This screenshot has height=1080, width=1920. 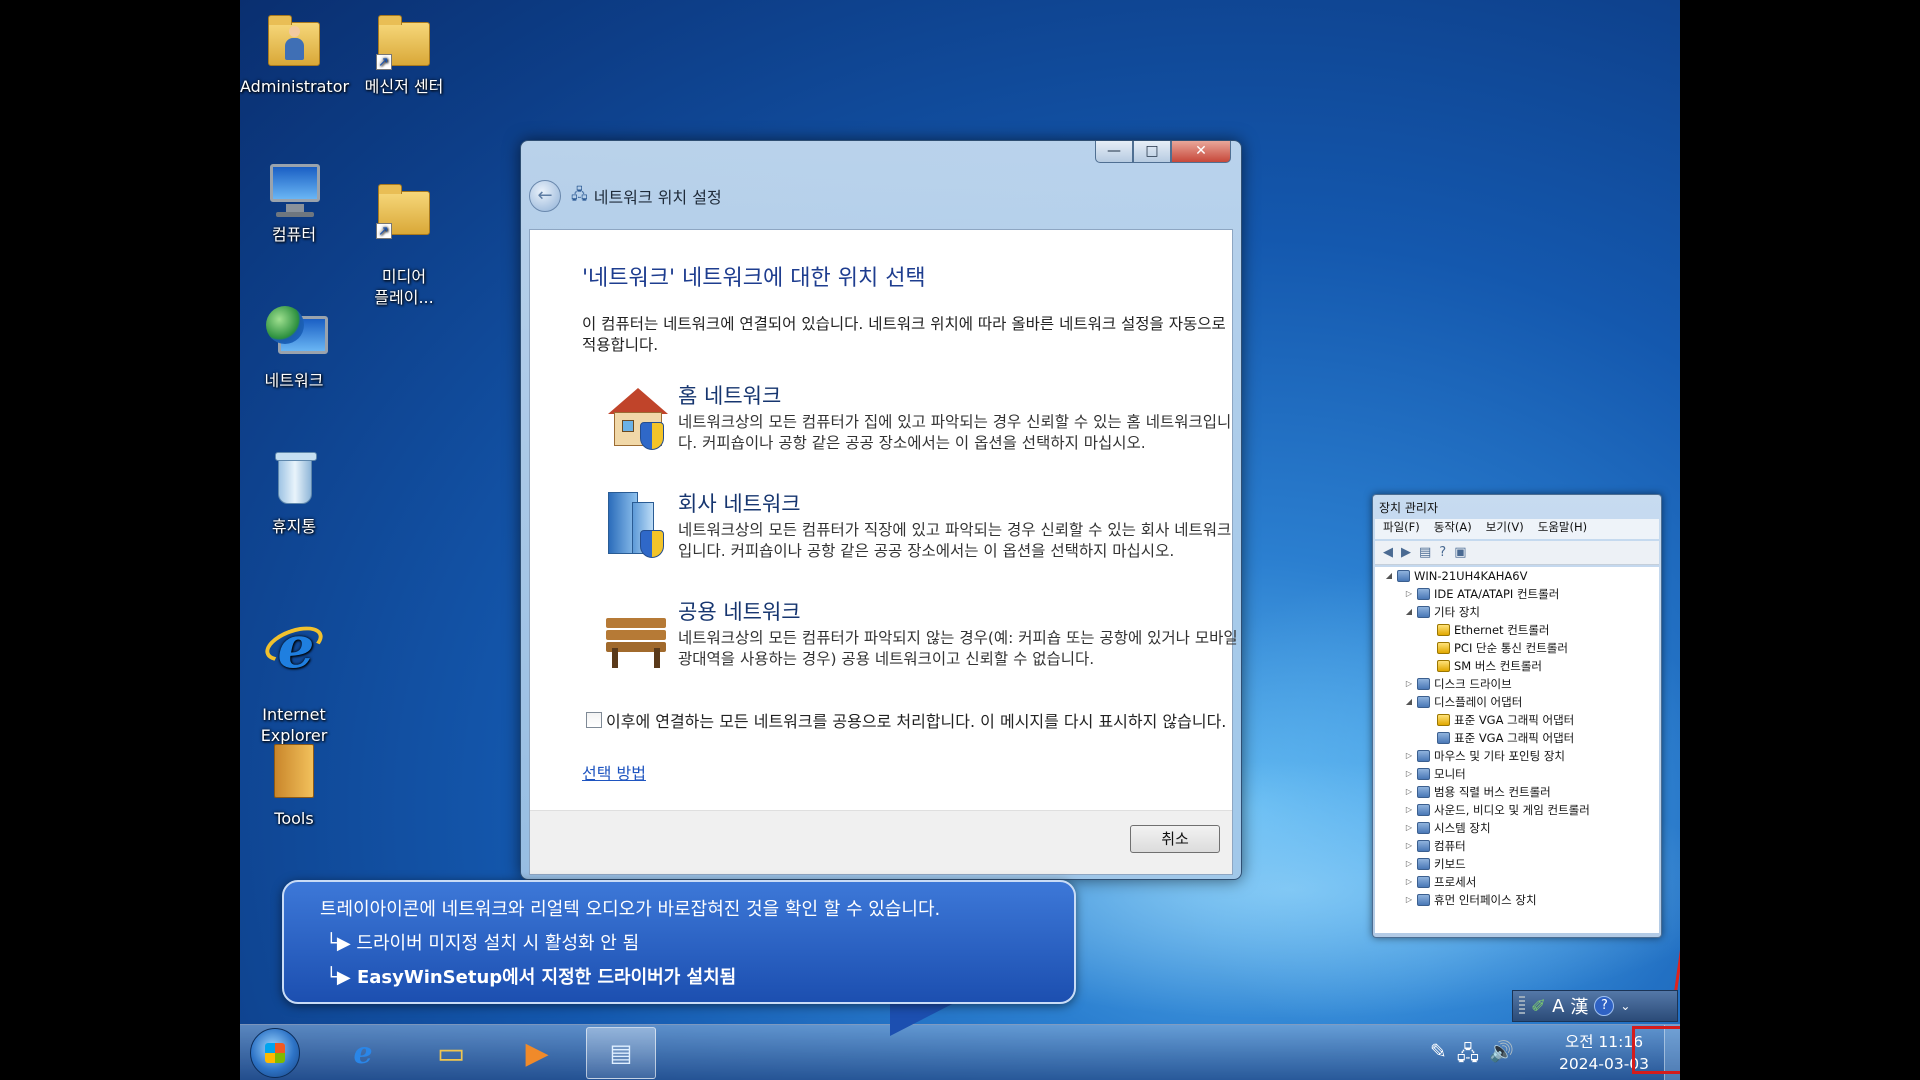 I want to click on cancel-button: 취소, so click(x=1175, y=839).